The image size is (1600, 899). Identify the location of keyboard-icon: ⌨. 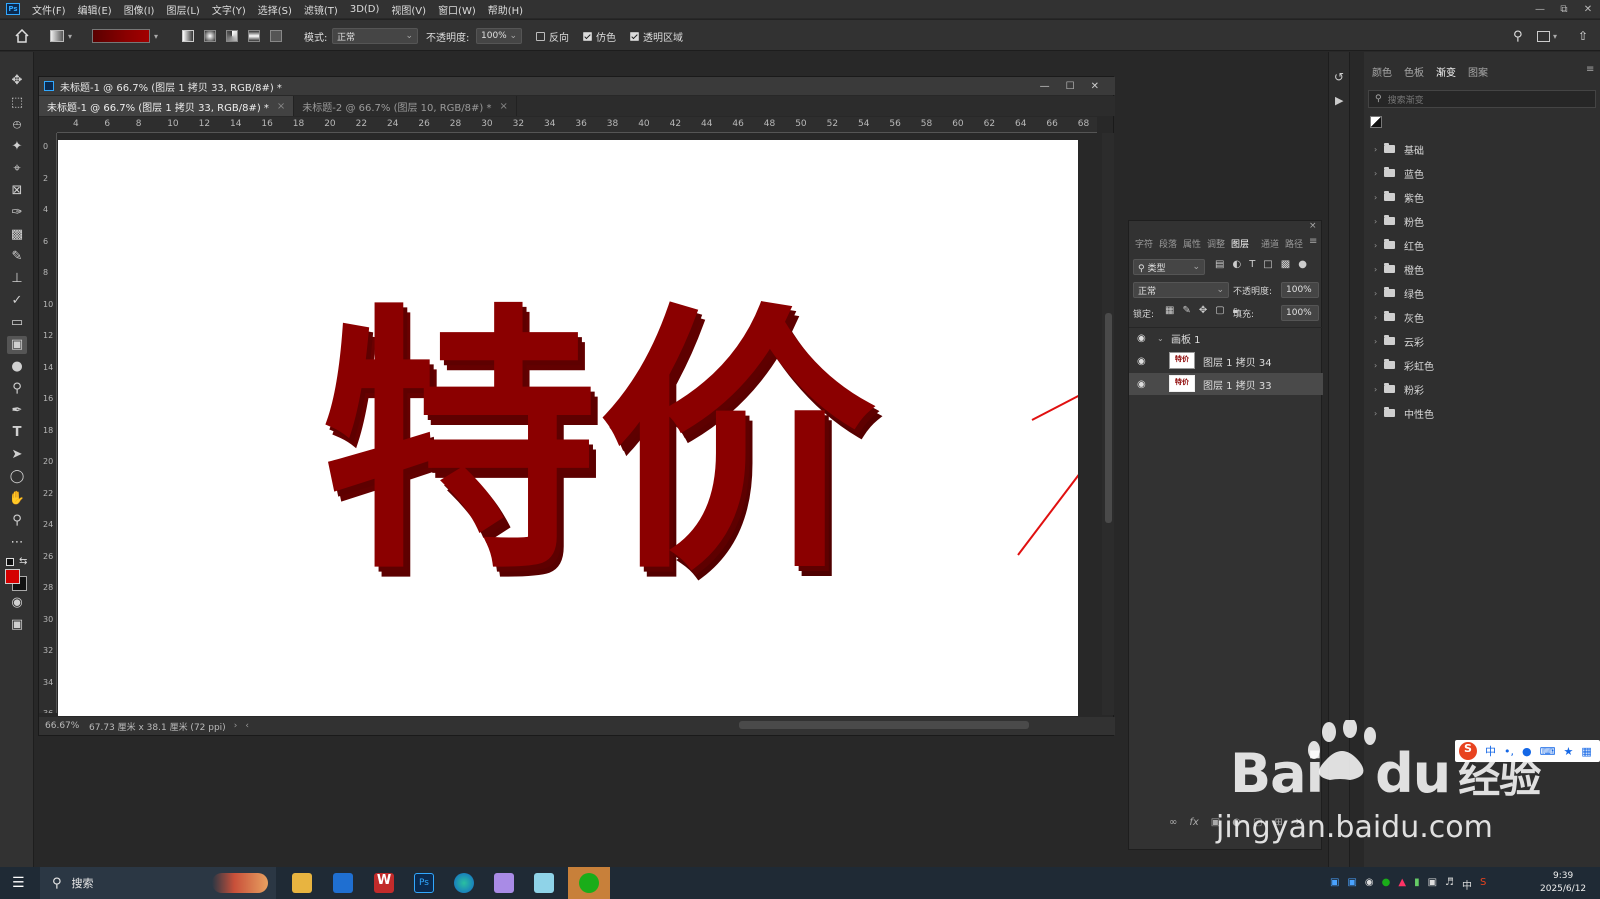
(1548, 751).